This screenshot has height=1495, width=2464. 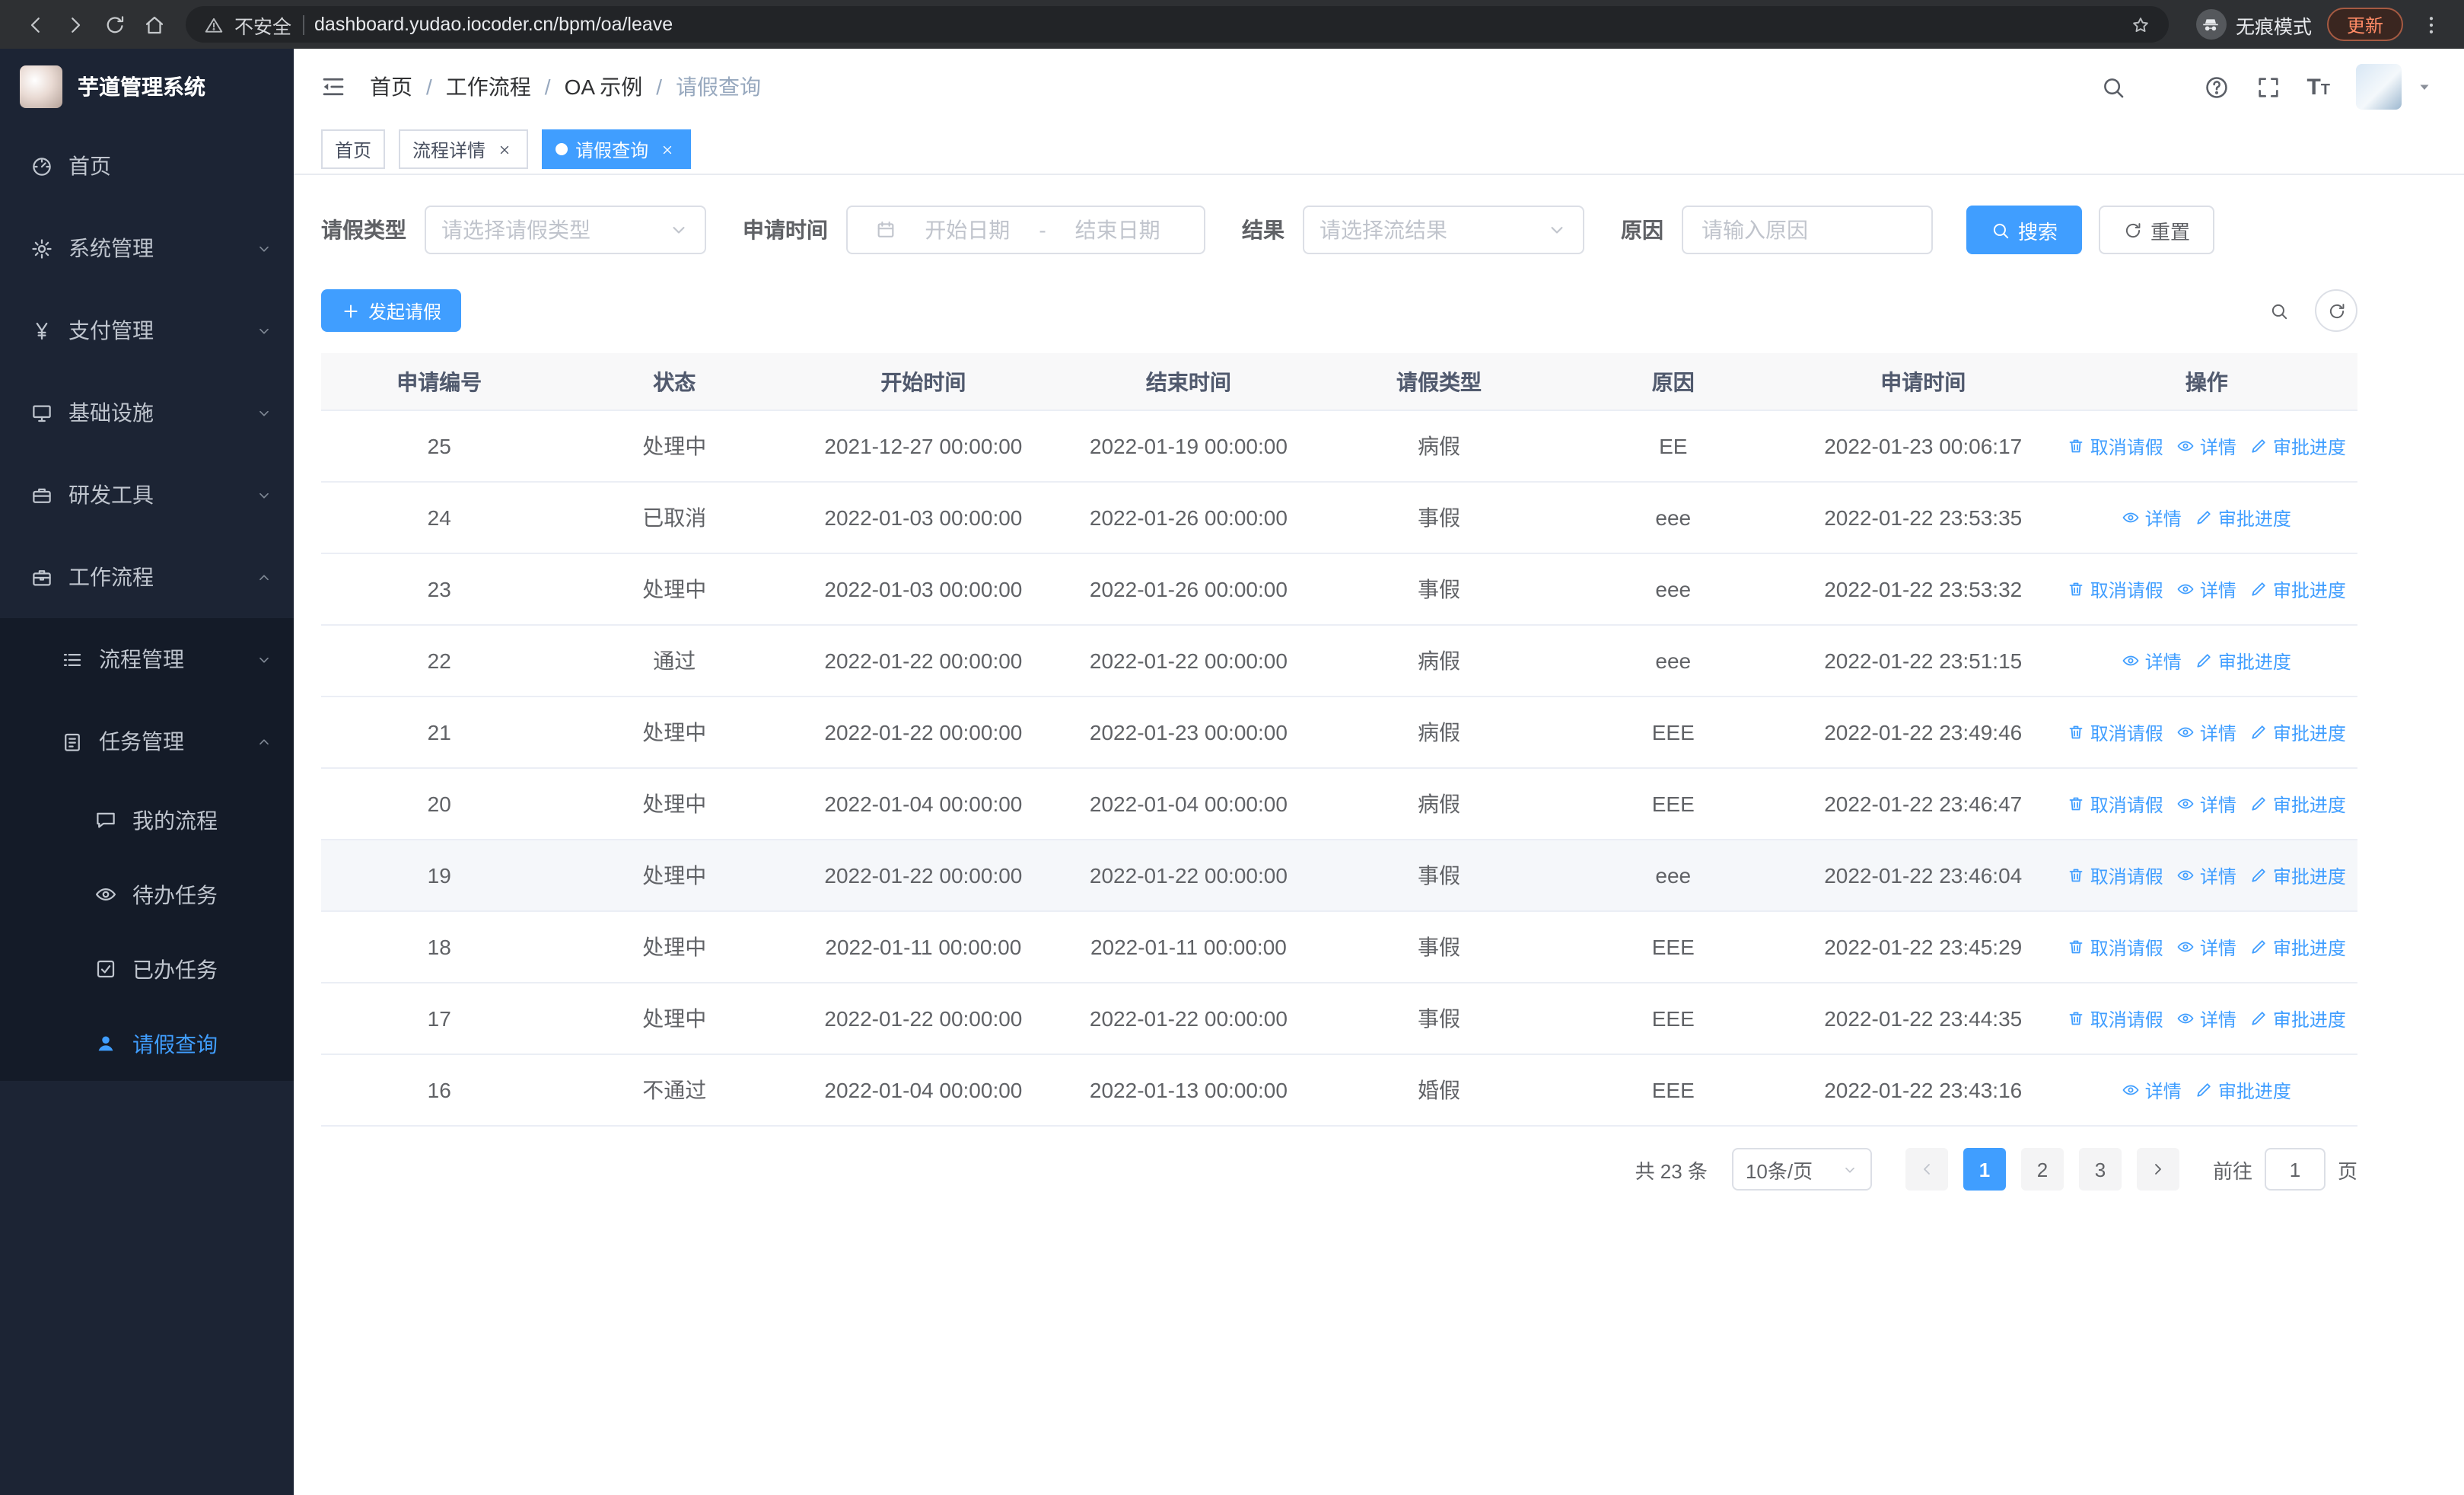 What do you see at coordinates (1926, 1170) in the screenshot?
I see `prev-page-button` at bounding box center [1926, 1170].